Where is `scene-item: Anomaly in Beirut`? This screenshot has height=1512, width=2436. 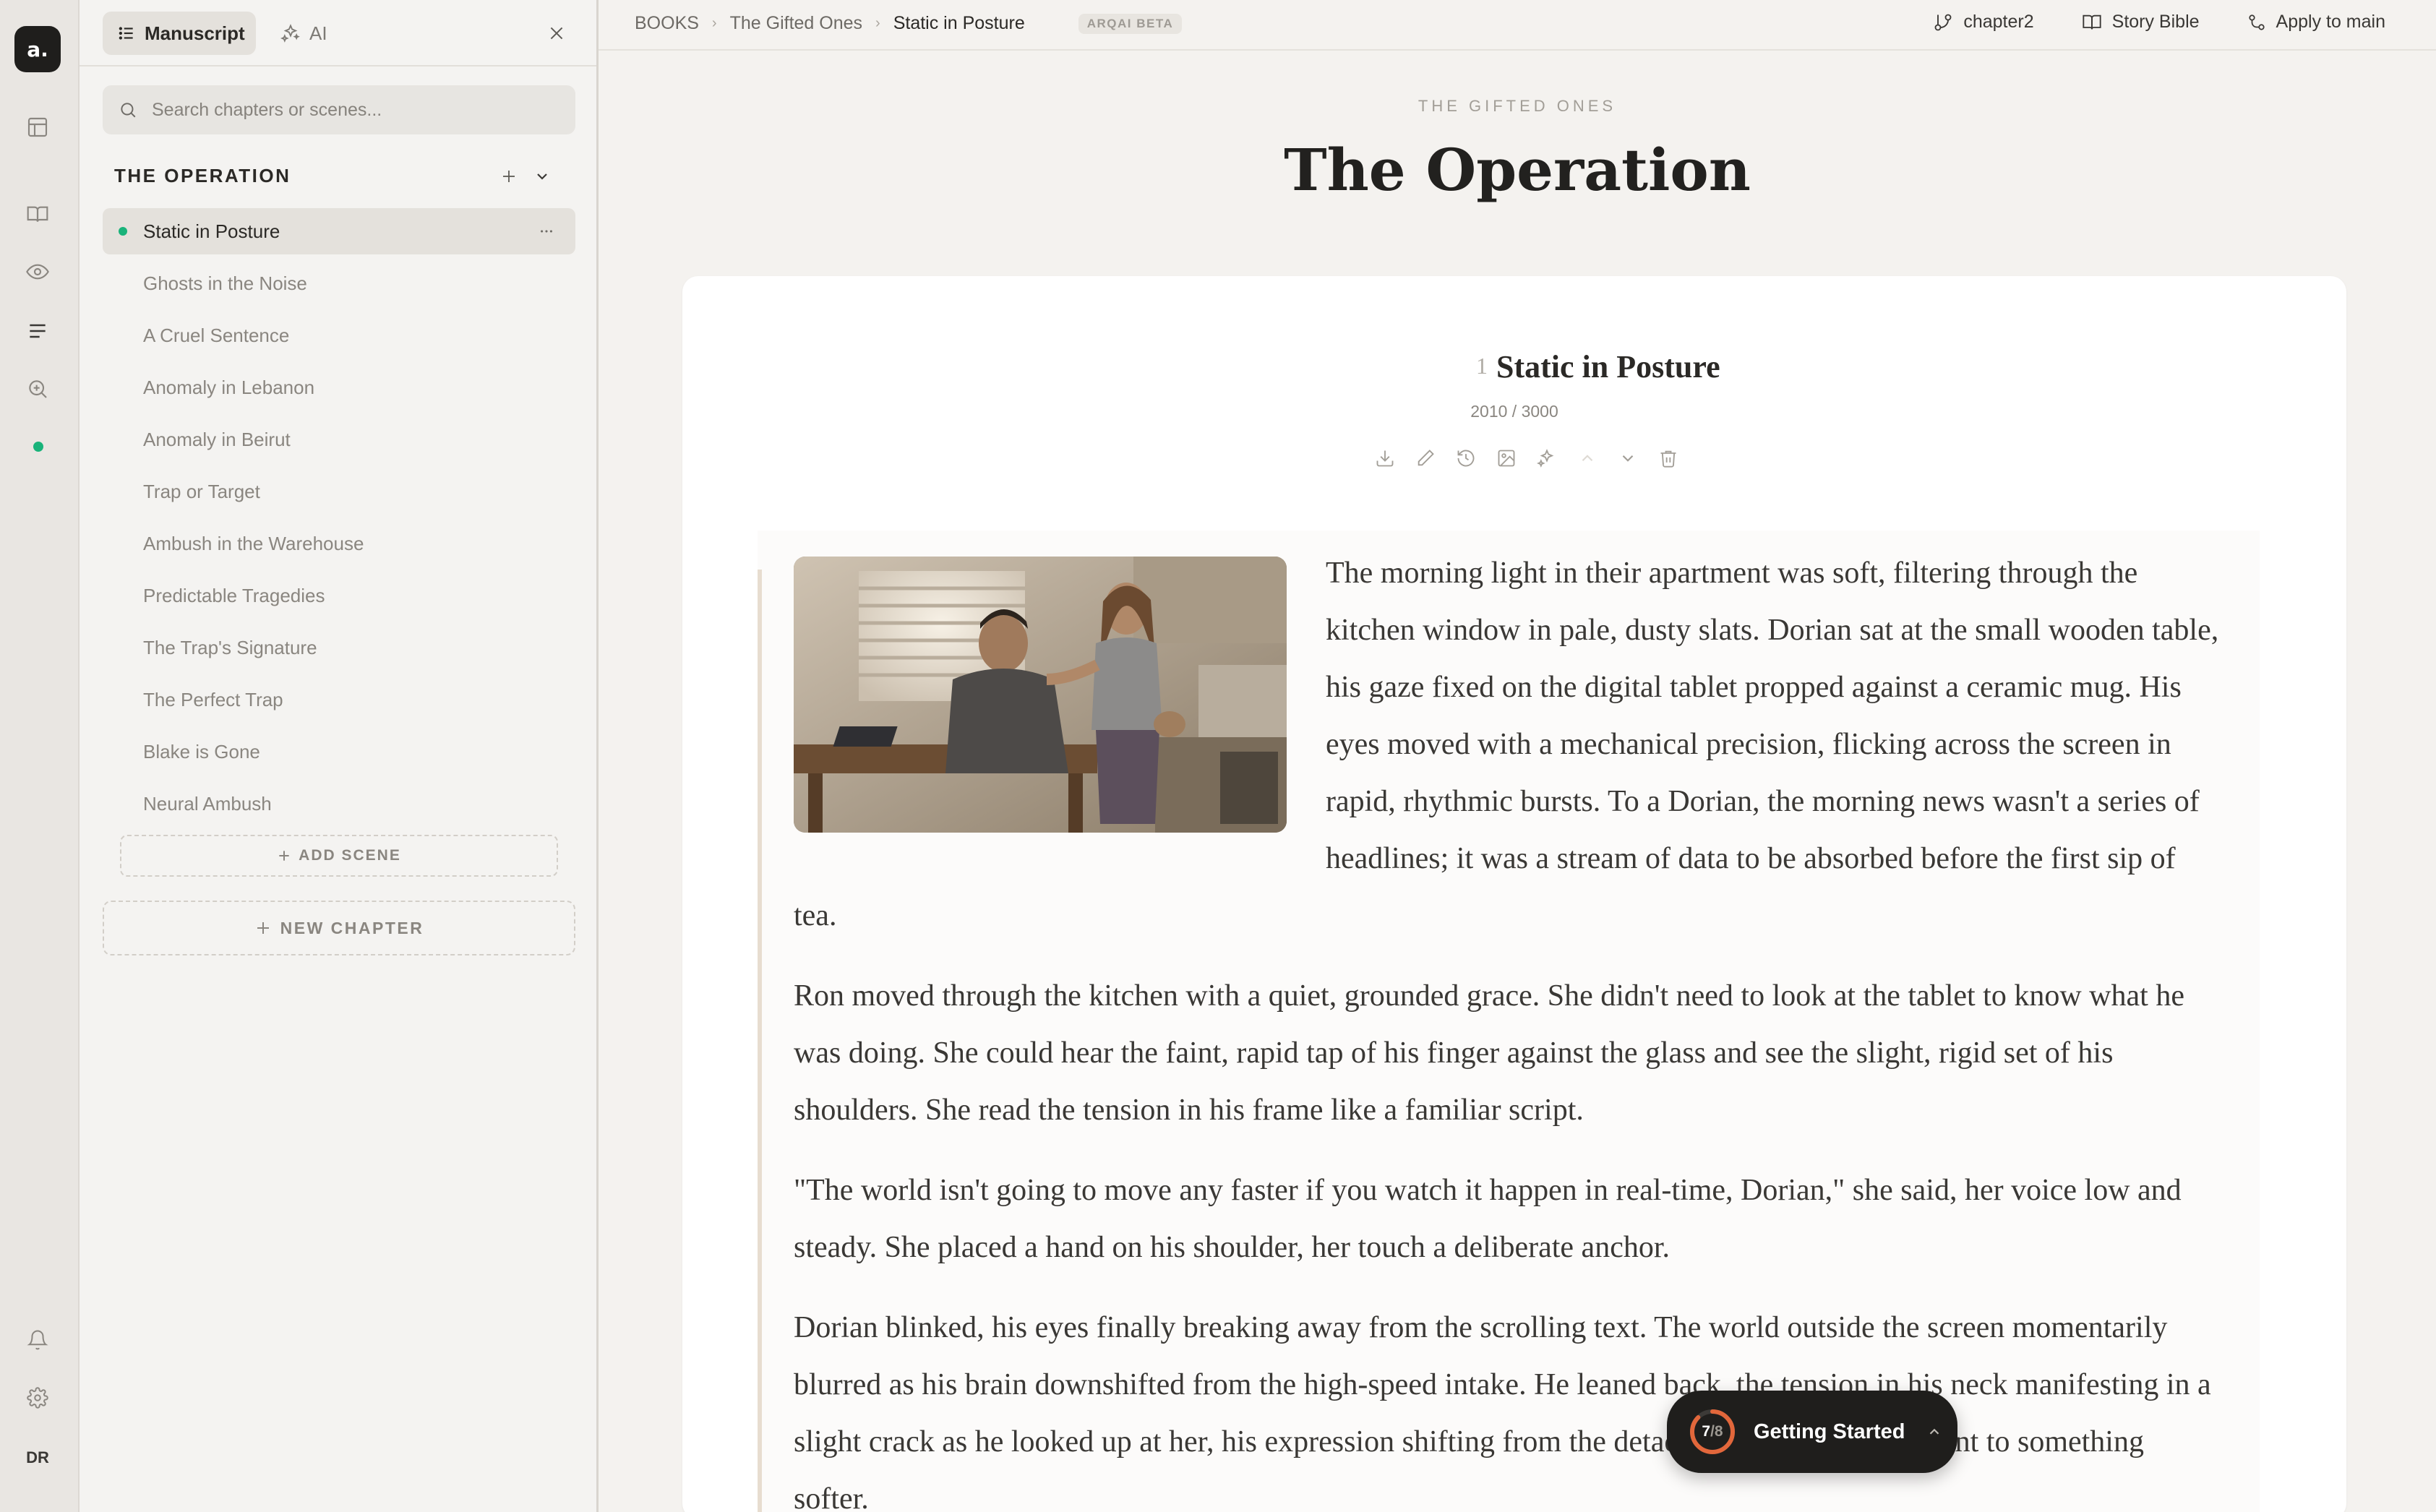
scene-item: Anomaly in Beirut is located at coordinates (339, 439).